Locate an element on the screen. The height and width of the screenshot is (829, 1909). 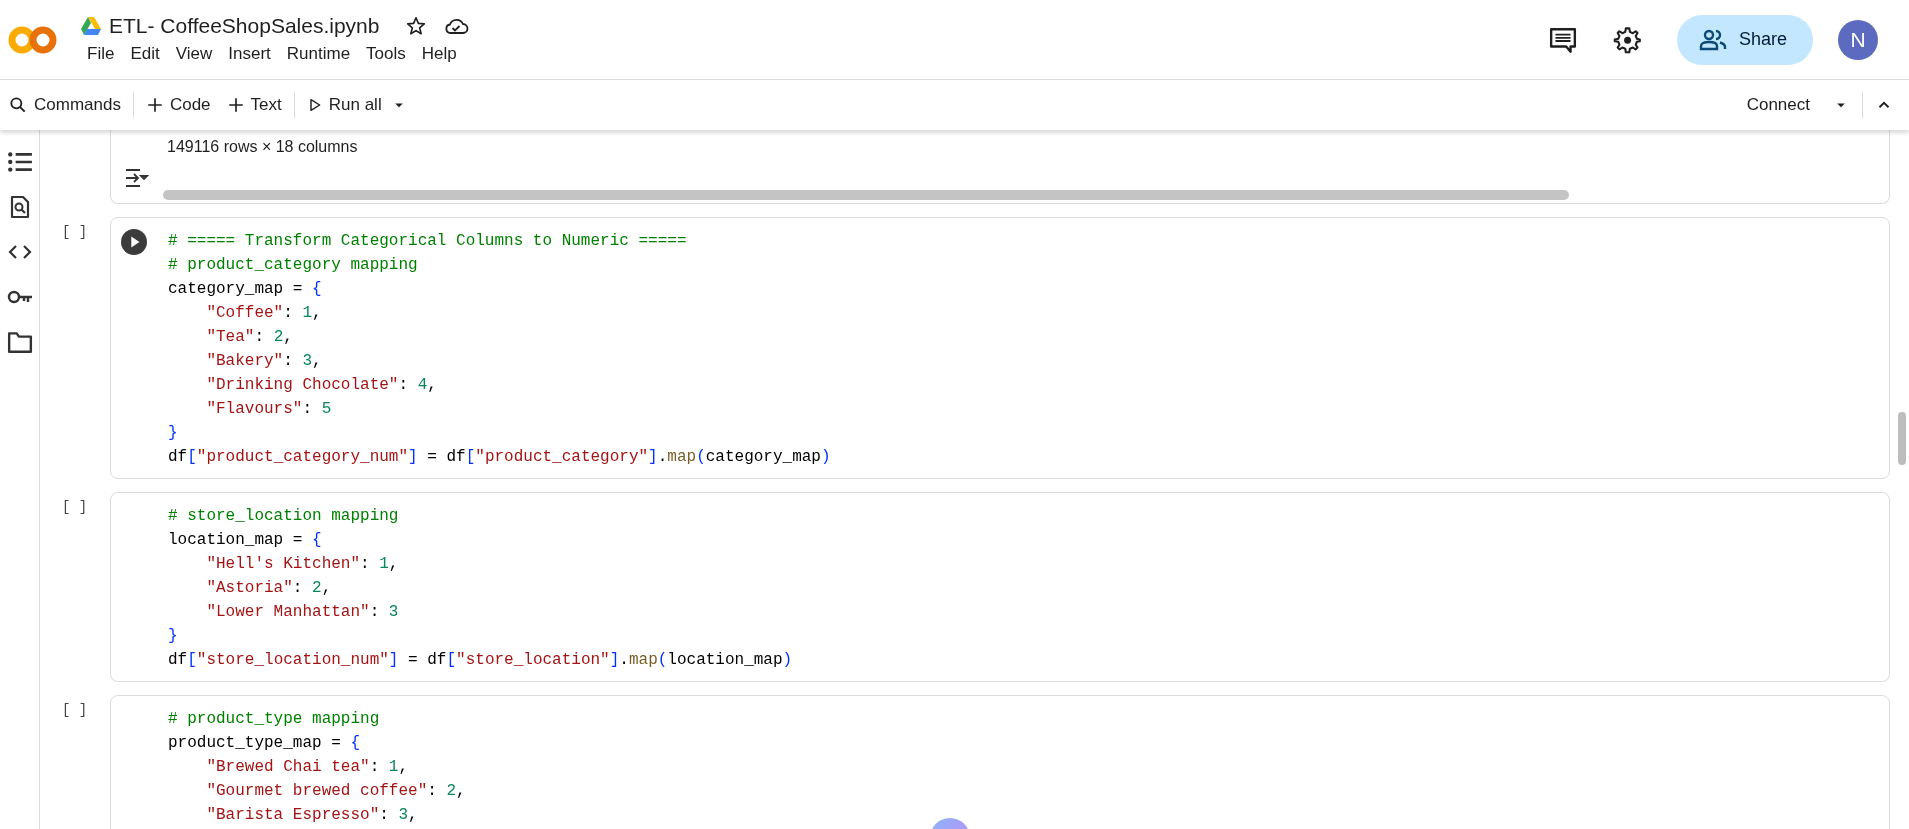
menu-item: Help is located at coordinates (439, 53).